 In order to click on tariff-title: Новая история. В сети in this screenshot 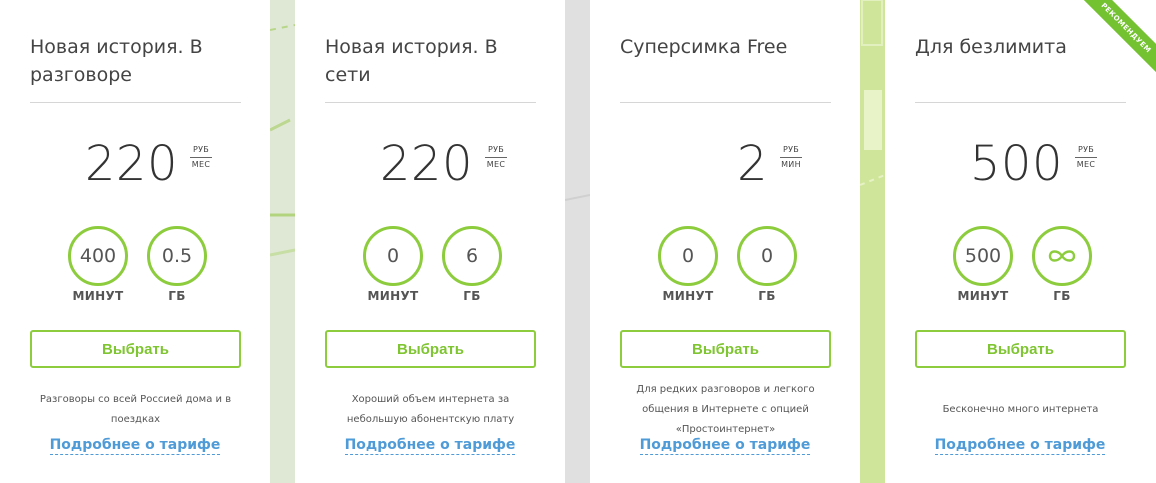, I will do `click(411, 61)`.